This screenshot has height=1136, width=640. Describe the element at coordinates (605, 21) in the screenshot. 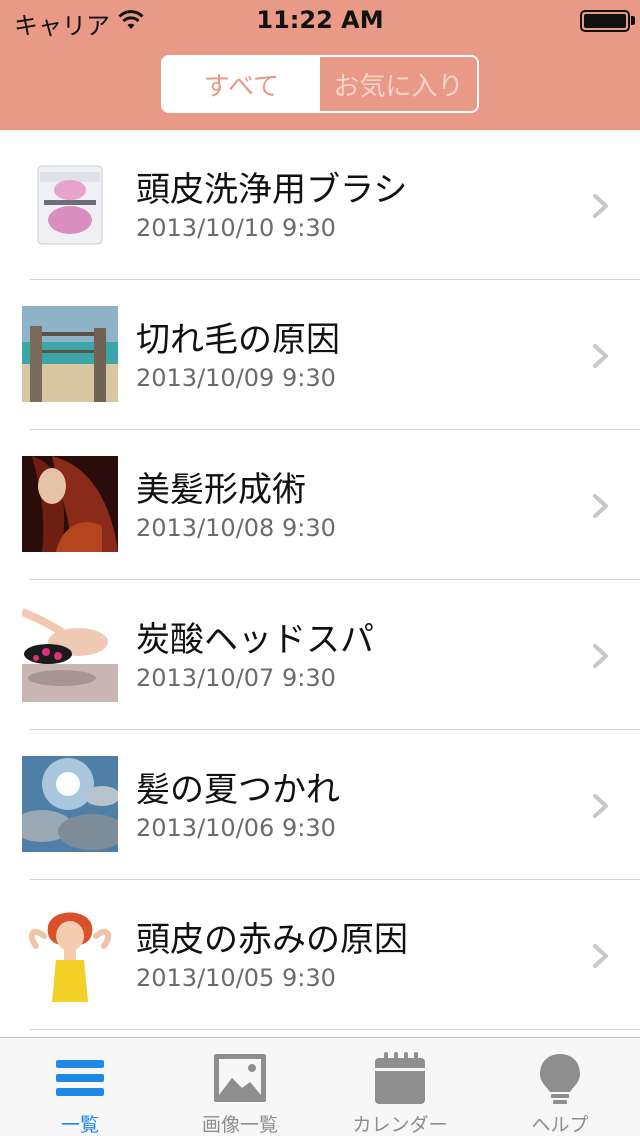

I see `battery-icon` at that location.